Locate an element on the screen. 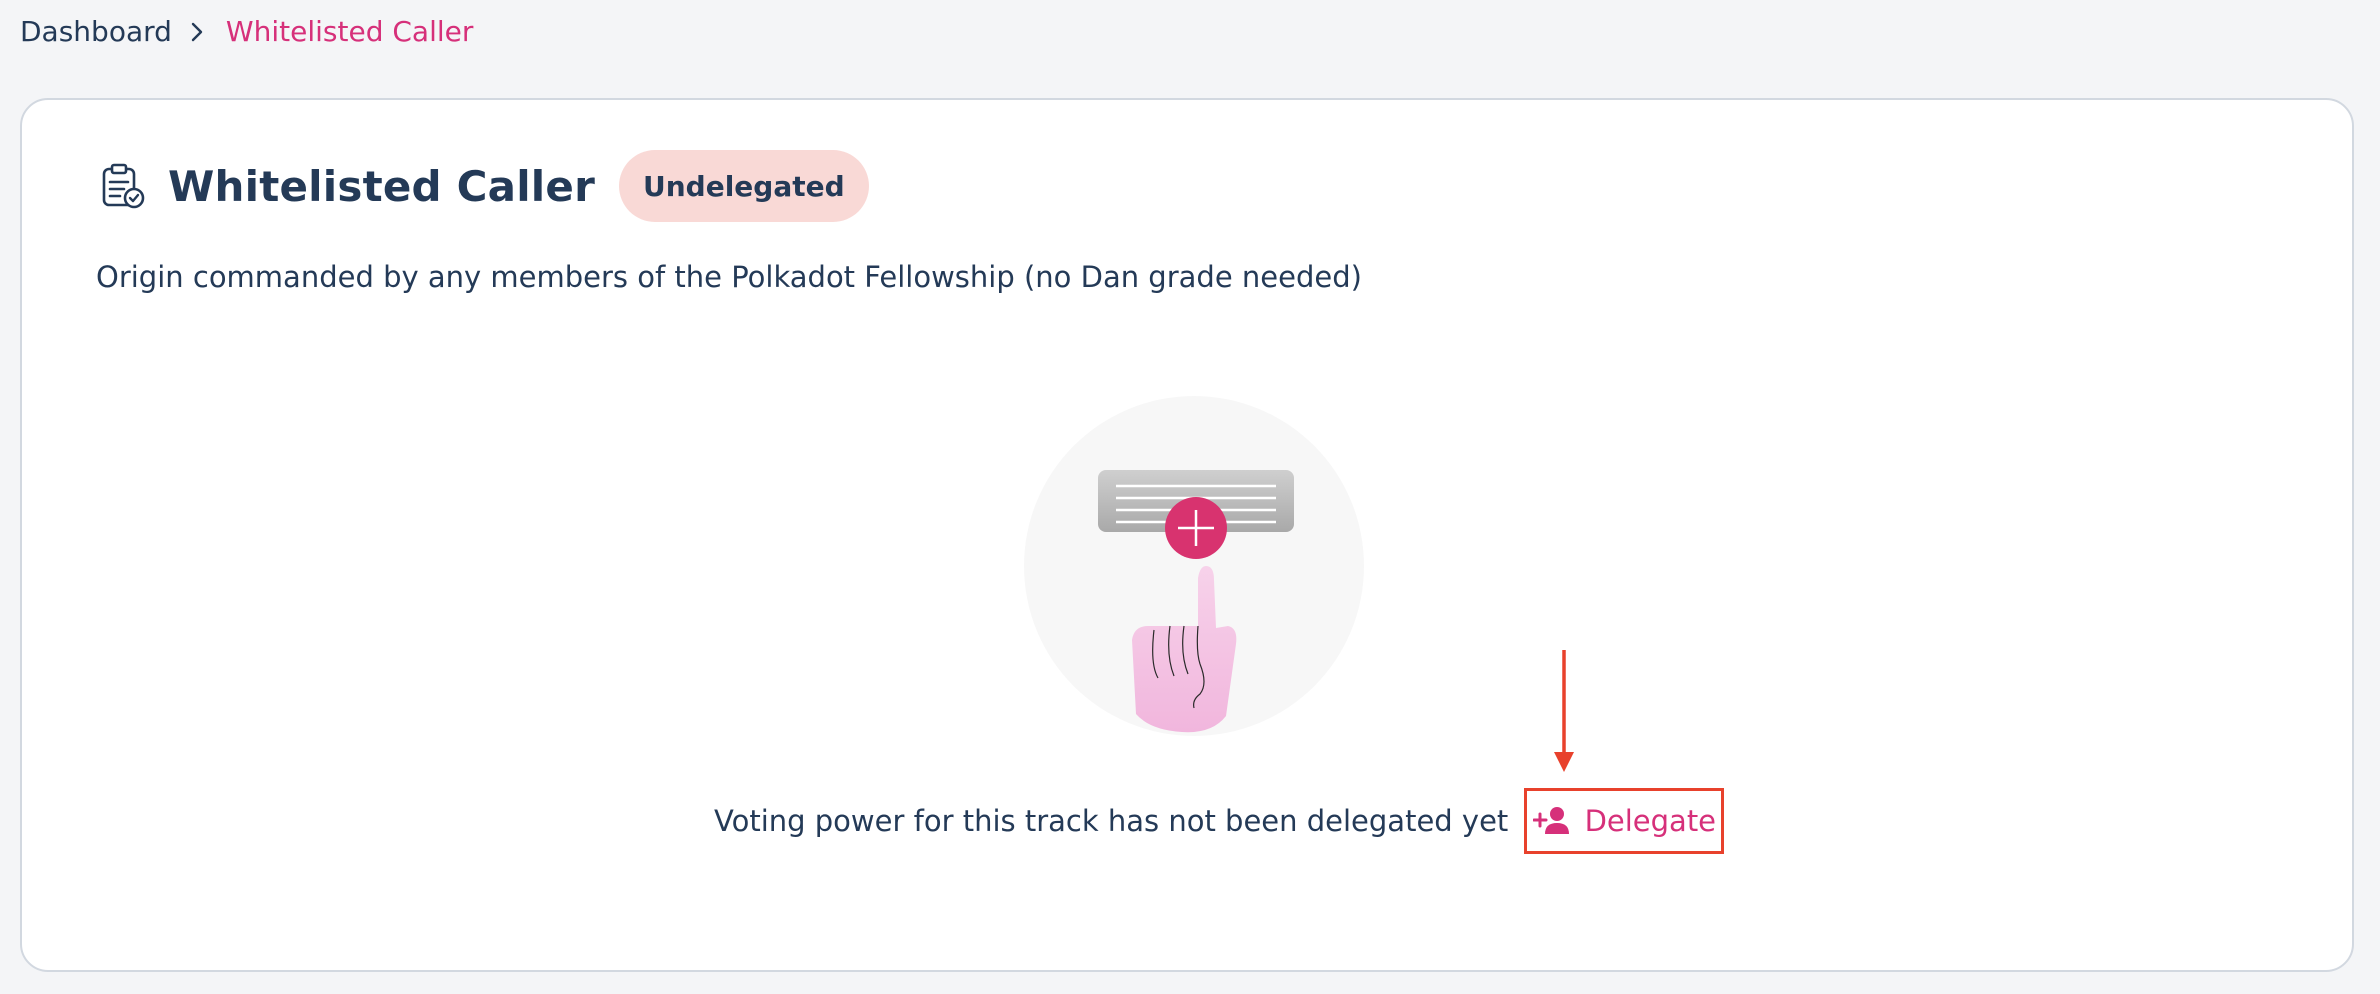 The height and width of the screenshot is (994, 2380). hand-press-plus-icon is located at coordinates (1194, 566).